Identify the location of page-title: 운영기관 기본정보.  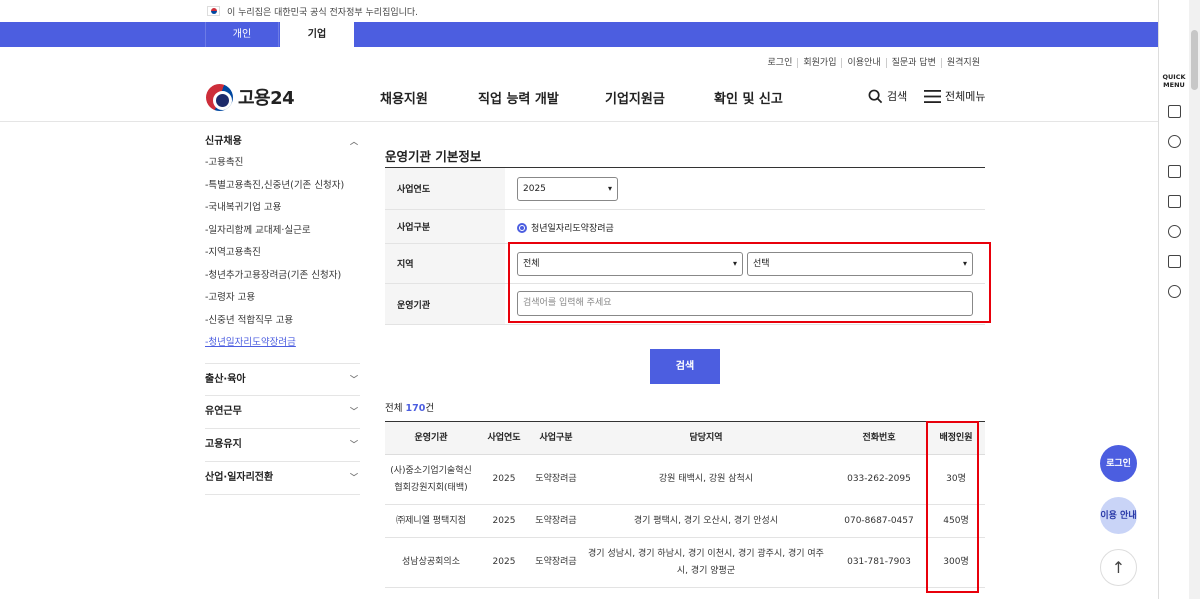
(433, 156).